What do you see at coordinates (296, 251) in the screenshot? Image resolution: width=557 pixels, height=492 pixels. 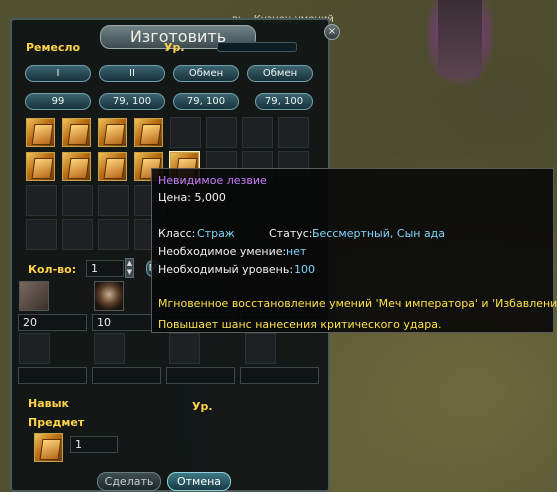 I see `tooltip-skill-value: нет` at bounding box center [296, 251].